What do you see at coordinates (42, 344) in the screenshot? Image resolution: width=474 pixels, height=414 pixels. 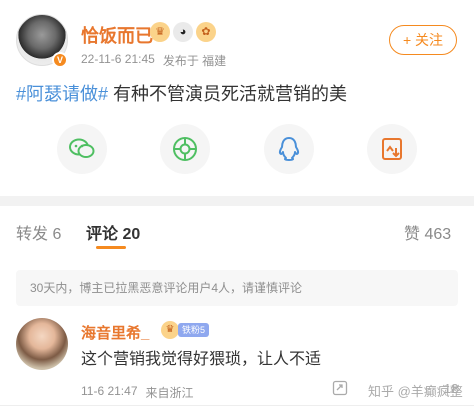 I see `commenter-avatar` at bounding box center [42, 344].